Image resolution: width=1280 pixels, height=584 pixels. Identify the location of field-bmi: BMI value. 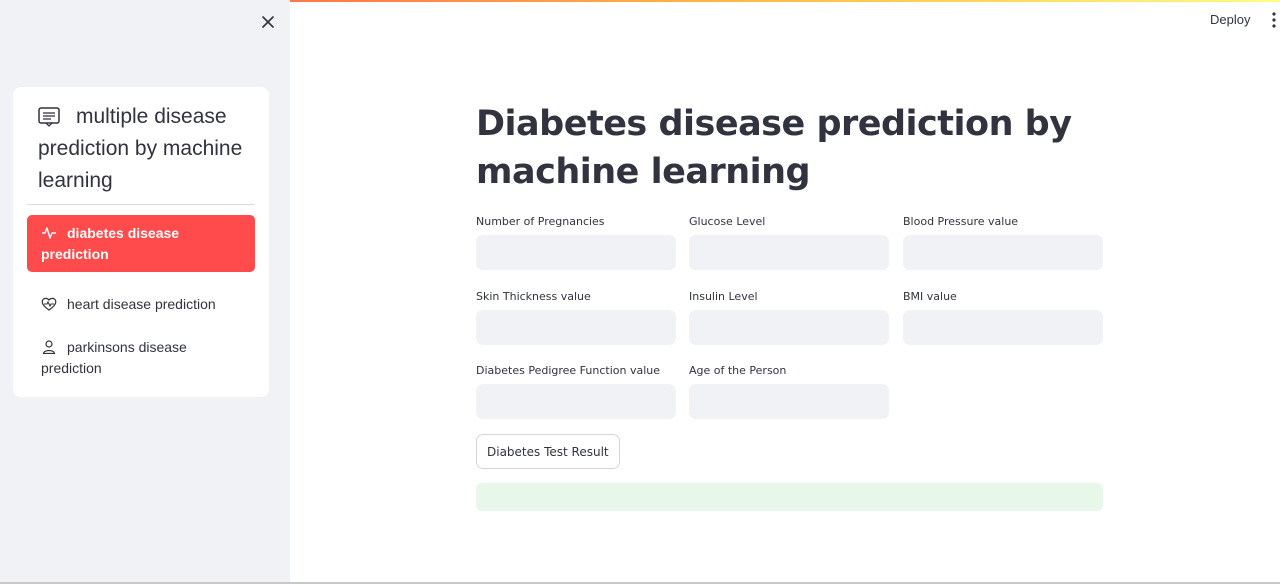
(1003, 317).